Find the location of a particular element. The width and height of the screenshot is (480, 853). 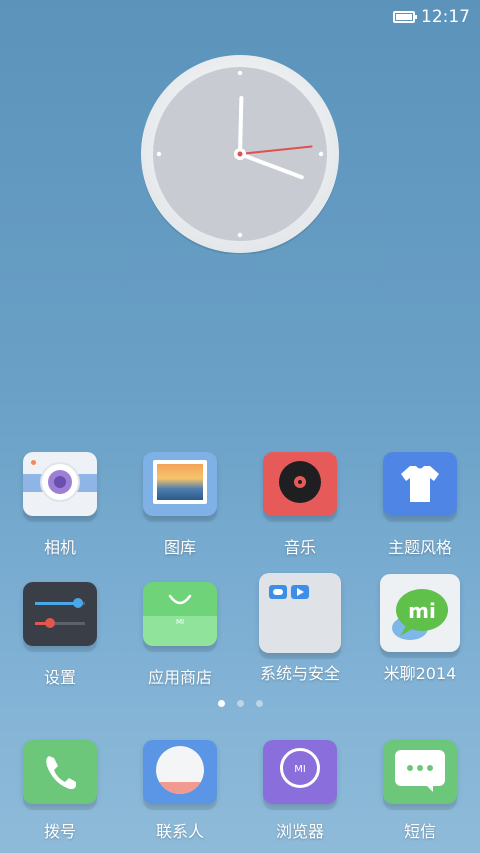

app-gallery: 图库 is located at coordinates (180, 505).